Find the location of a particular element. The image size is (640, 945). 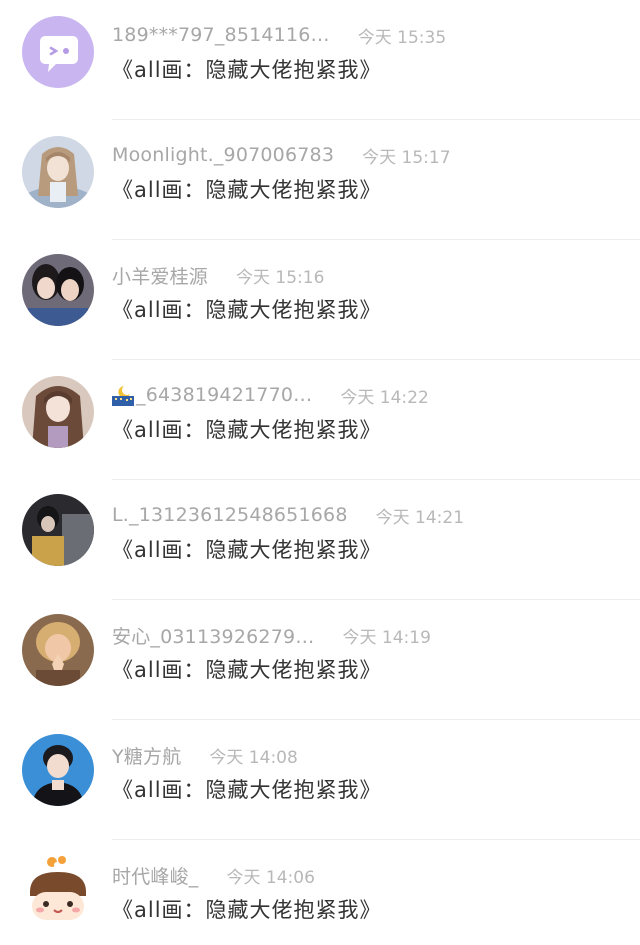

comment-meta: Moonlight._907006783 今天 15:17 is located at coordinates (281, 155).